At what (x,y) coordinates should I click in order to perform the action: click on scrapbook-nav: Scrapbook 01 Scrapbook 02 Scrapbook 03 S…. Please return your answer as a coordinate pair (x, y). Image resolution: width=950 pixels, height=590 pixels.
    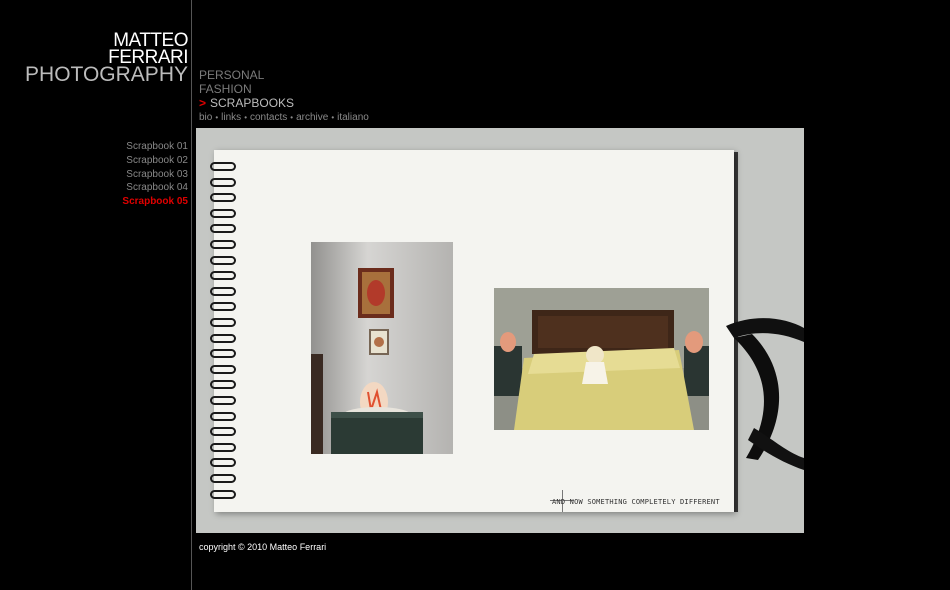
    Looking at the image, I should click on (155, 174).